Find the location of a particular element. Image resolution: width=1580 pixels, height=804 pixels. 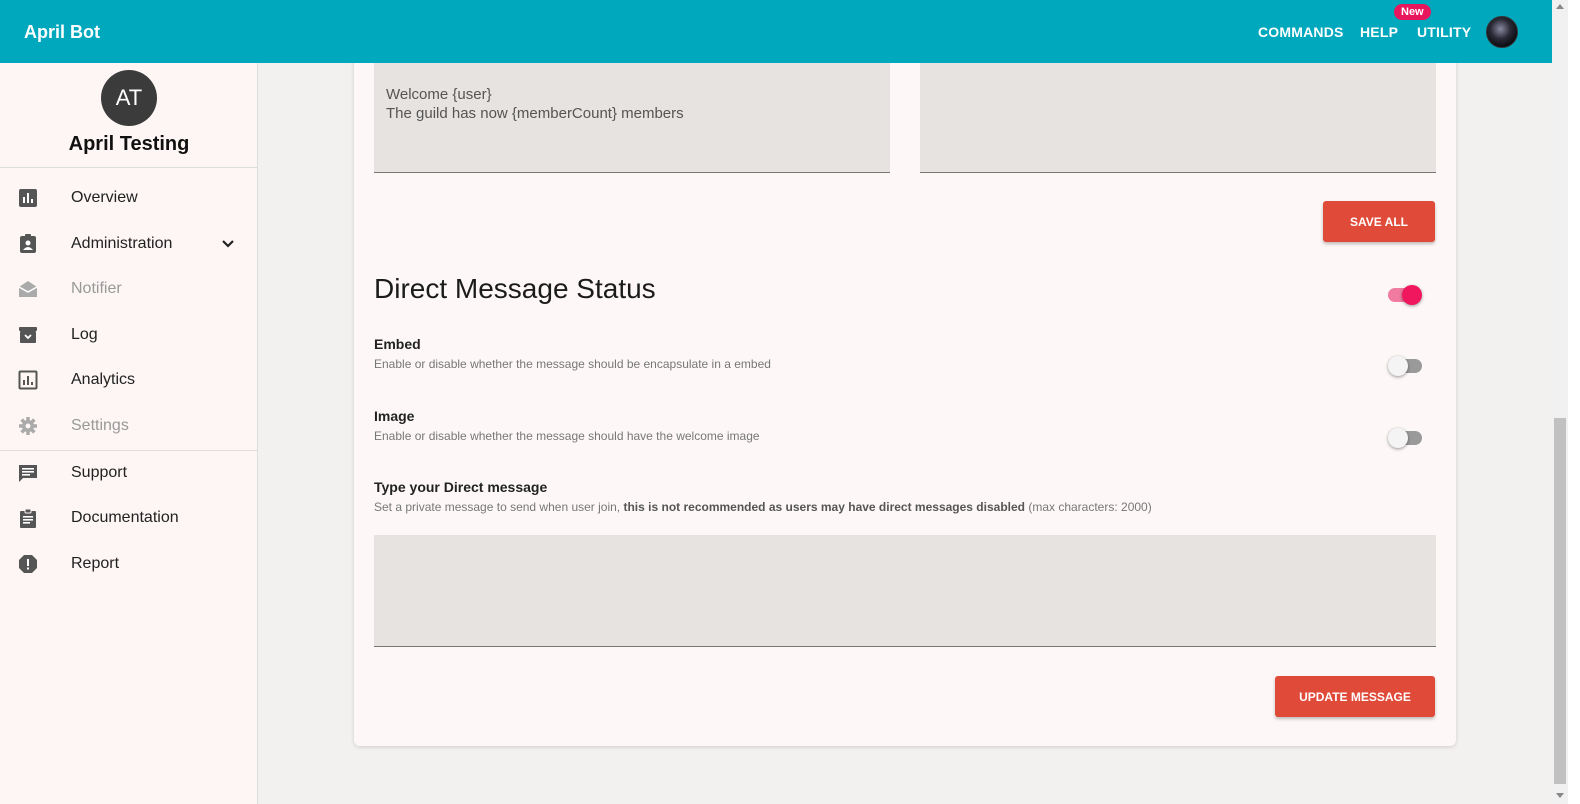

sidebar-item-label: Settings is located at coordinates (100, 425).